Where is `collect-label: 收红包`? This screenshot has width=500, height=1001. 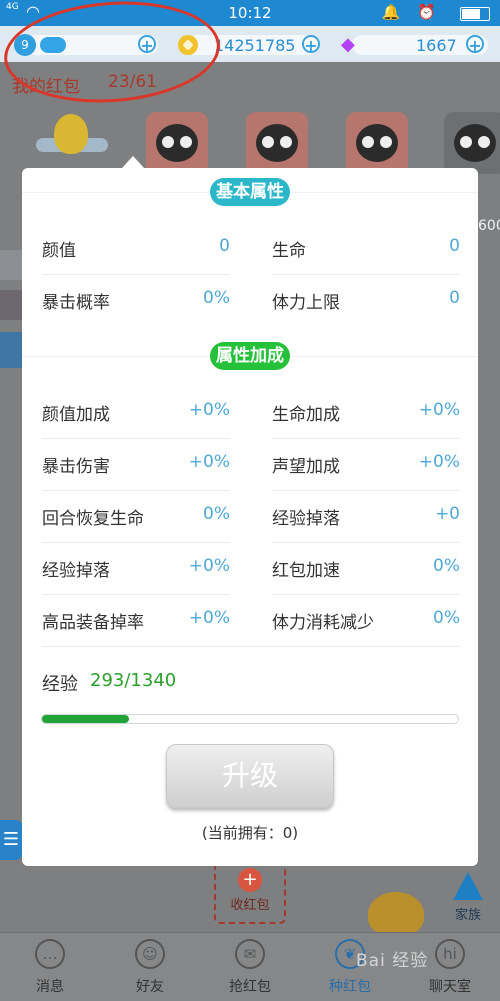 collect-label: 收红包 is located at coordinates (250, 905).